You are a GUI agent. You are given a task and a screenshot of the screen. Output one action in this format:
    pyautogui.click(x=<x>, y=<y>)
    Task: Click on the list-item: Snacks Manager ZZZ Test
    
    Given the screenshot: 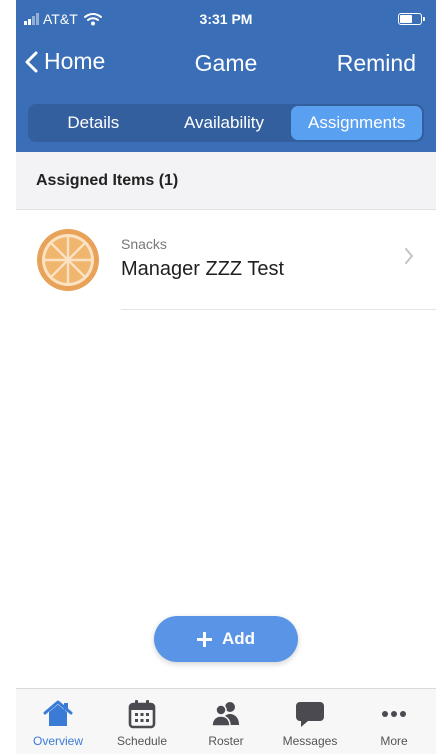 What is the action you would take?
    pyautogui.click(x=226, y=261)
    